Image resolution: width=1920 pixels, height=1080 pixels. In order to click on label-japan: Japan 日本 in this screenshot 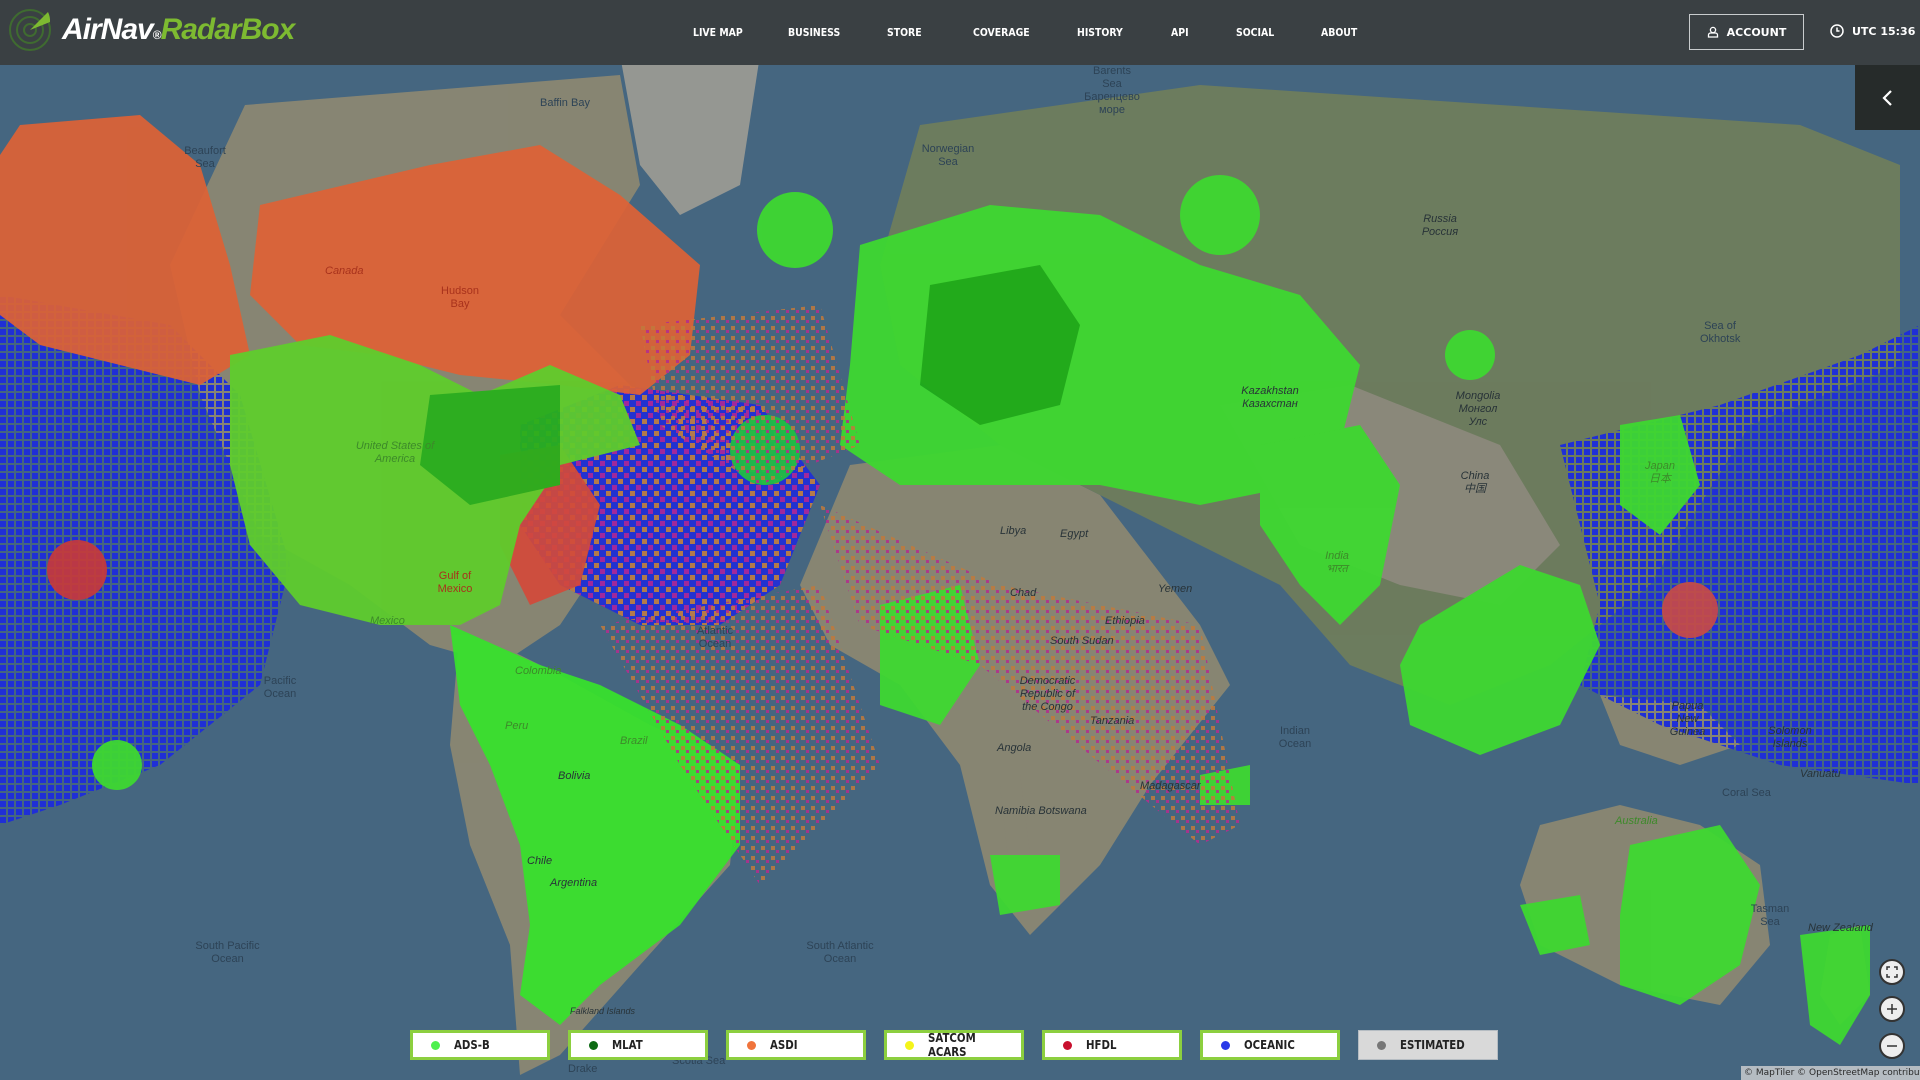, I will do `click(1660, 472)`.